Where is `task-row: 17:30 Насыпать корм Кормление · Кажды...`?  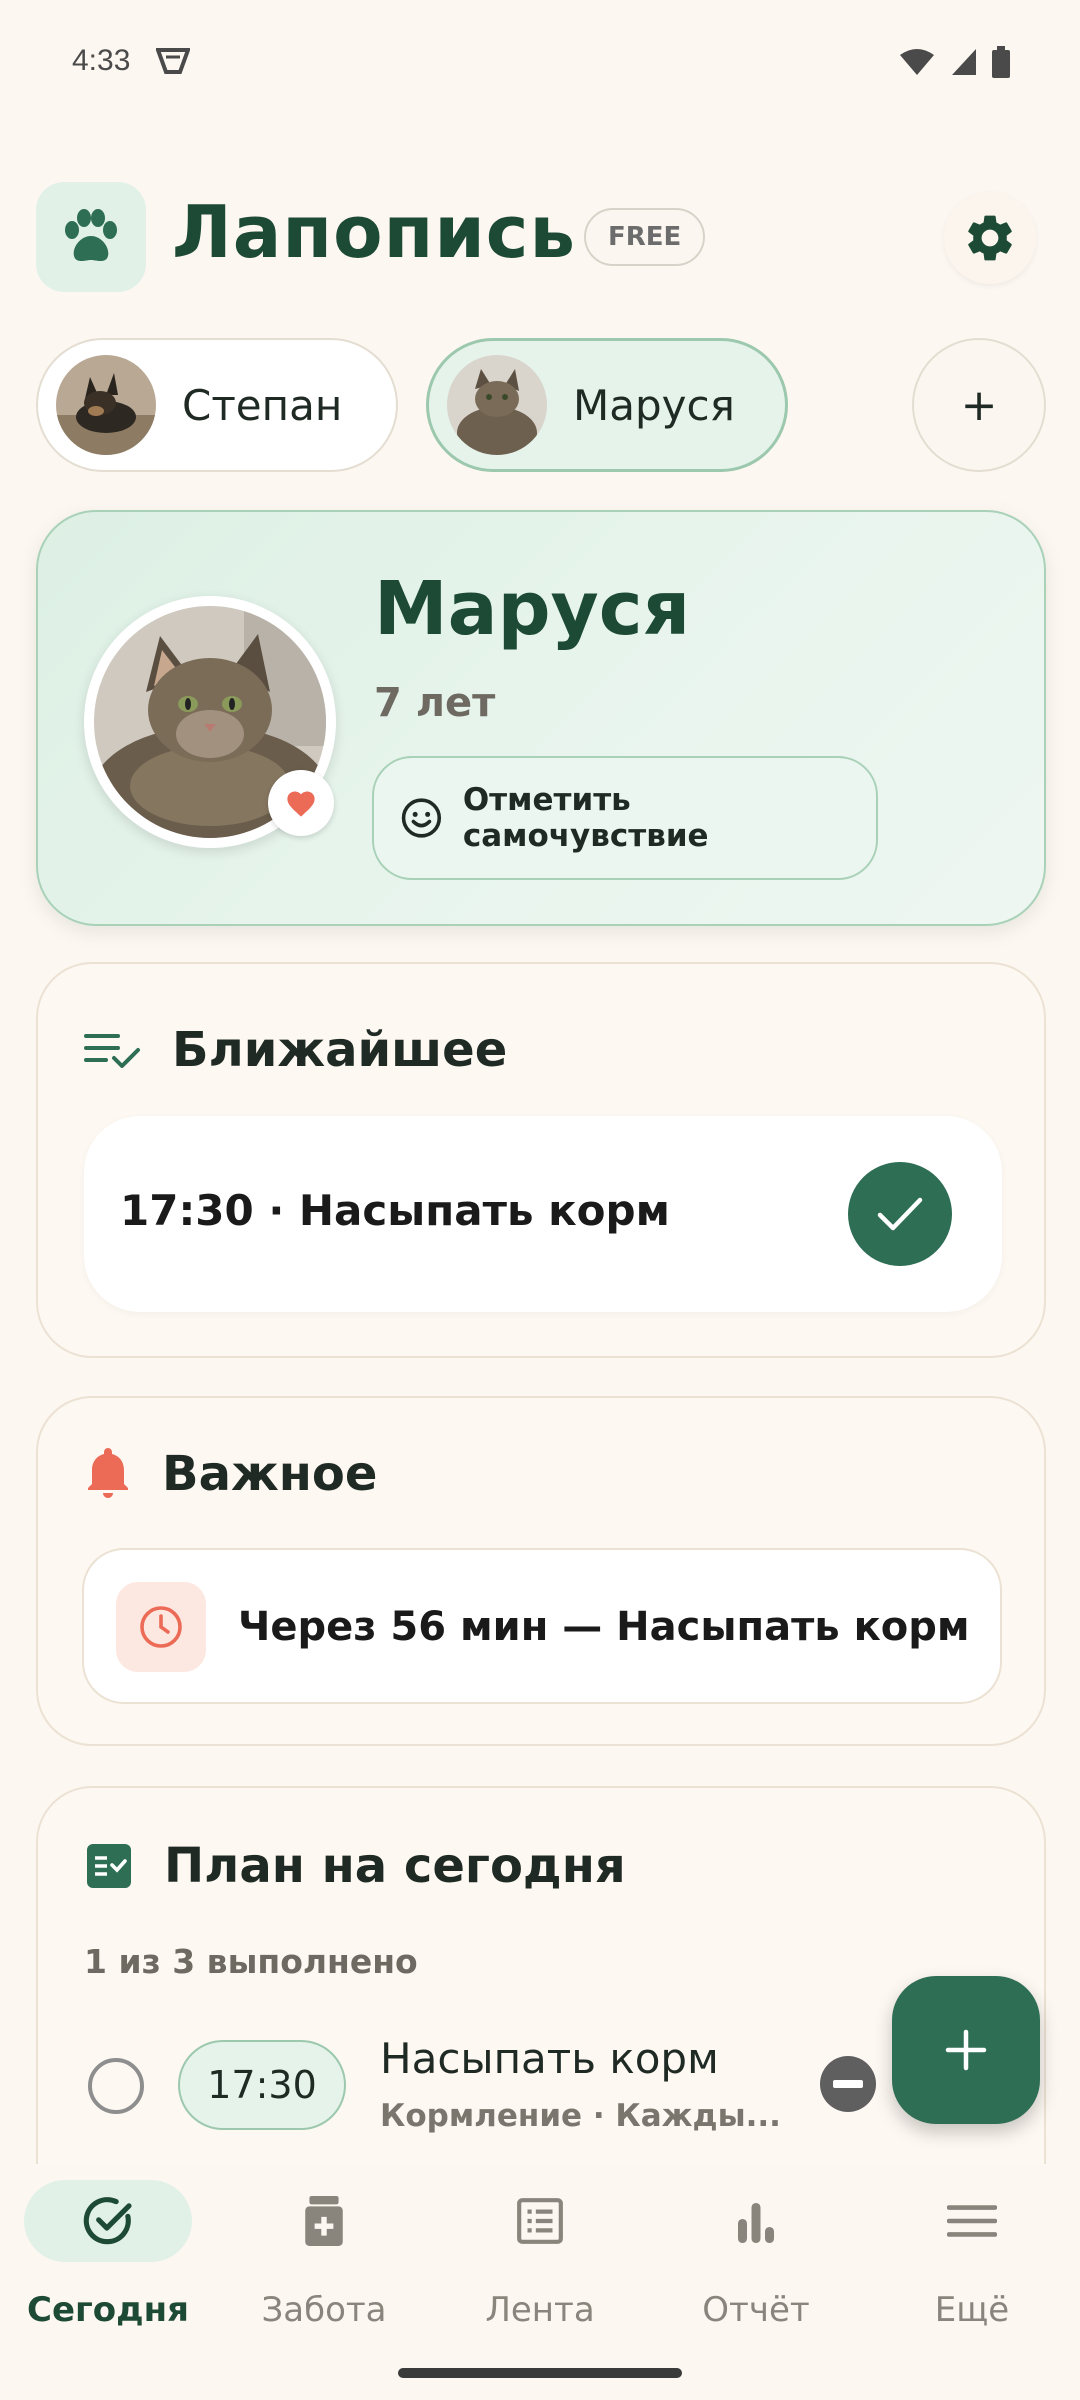 task-row: 17:30 Насыпать корм Кормление · Кажды... is located at coordinates (534, 2095).